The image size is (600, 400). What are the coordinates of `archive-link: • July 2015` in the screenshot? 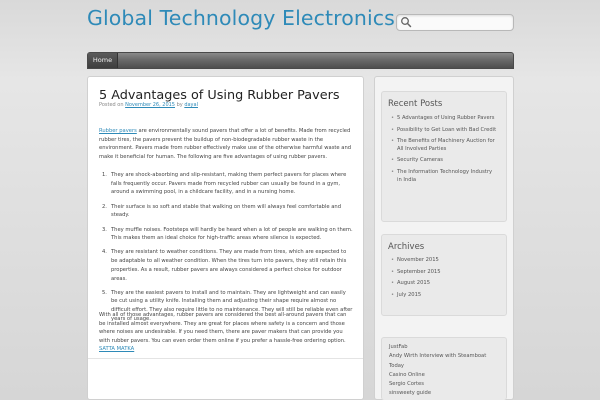 It's located at (444, 295).